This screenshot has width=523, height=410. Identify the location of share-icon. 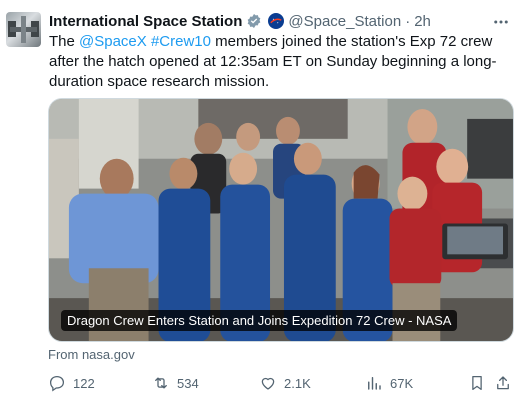
(503, 383).